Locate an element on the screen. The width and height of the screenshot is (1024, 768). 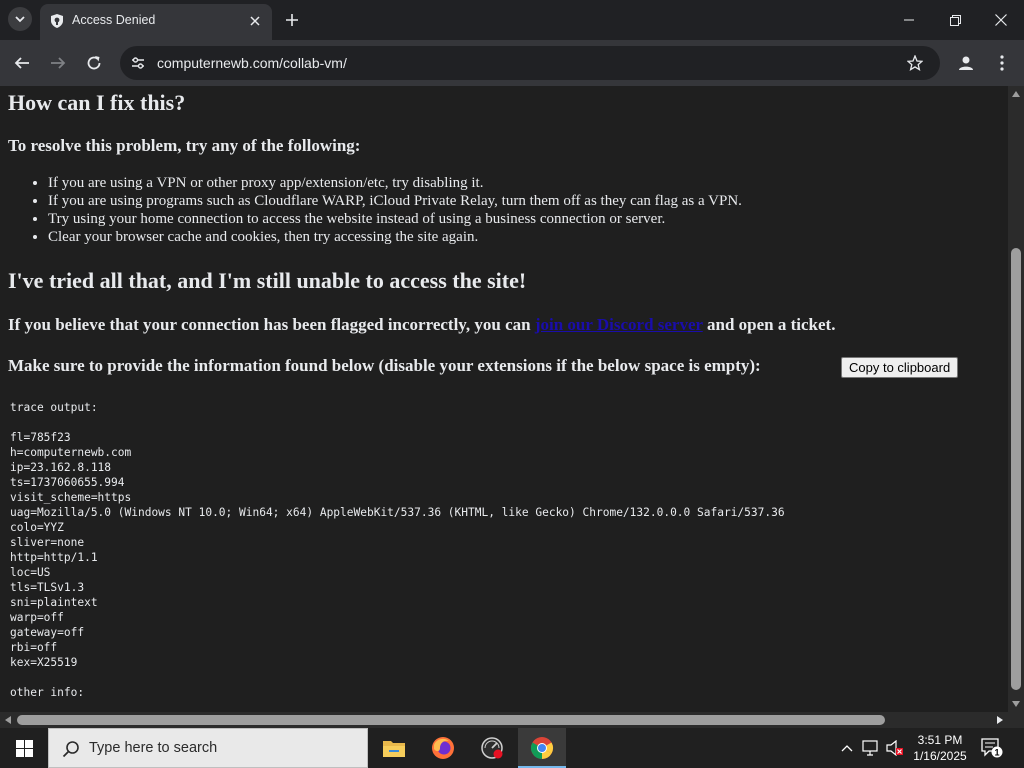
tab-access-denied: Access Denied is located at coordinates (156, 22).